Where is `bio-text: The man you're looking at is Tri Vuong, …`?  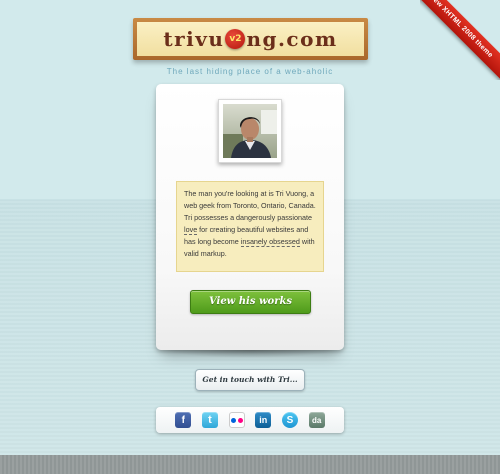 bio-text: The man you're looking at is Tri Vuong, … is located at coordinates (250, 205).